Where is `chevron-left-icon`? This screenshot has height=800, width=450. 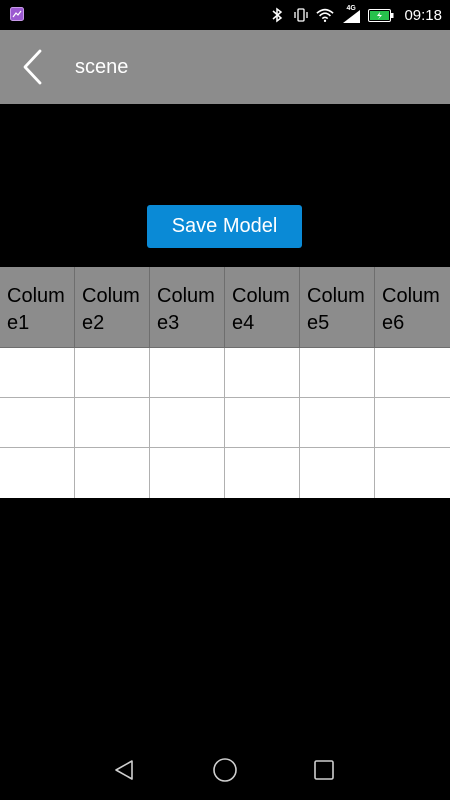
chevron-left-icon is located at coordinates (32, 67).